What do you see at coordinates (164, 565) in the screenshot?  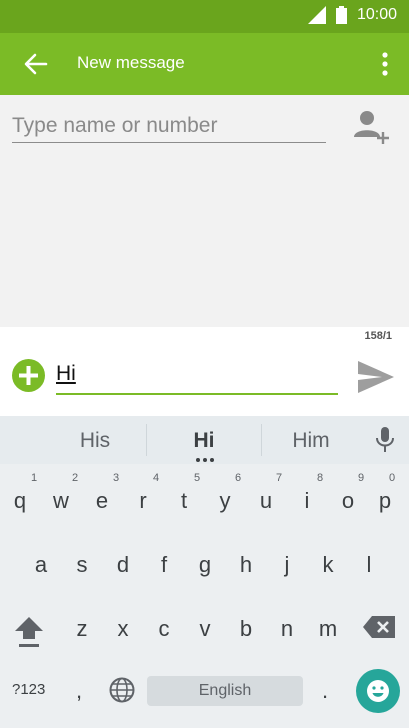 I see `key-f: f` at bounding box center [164, 565].